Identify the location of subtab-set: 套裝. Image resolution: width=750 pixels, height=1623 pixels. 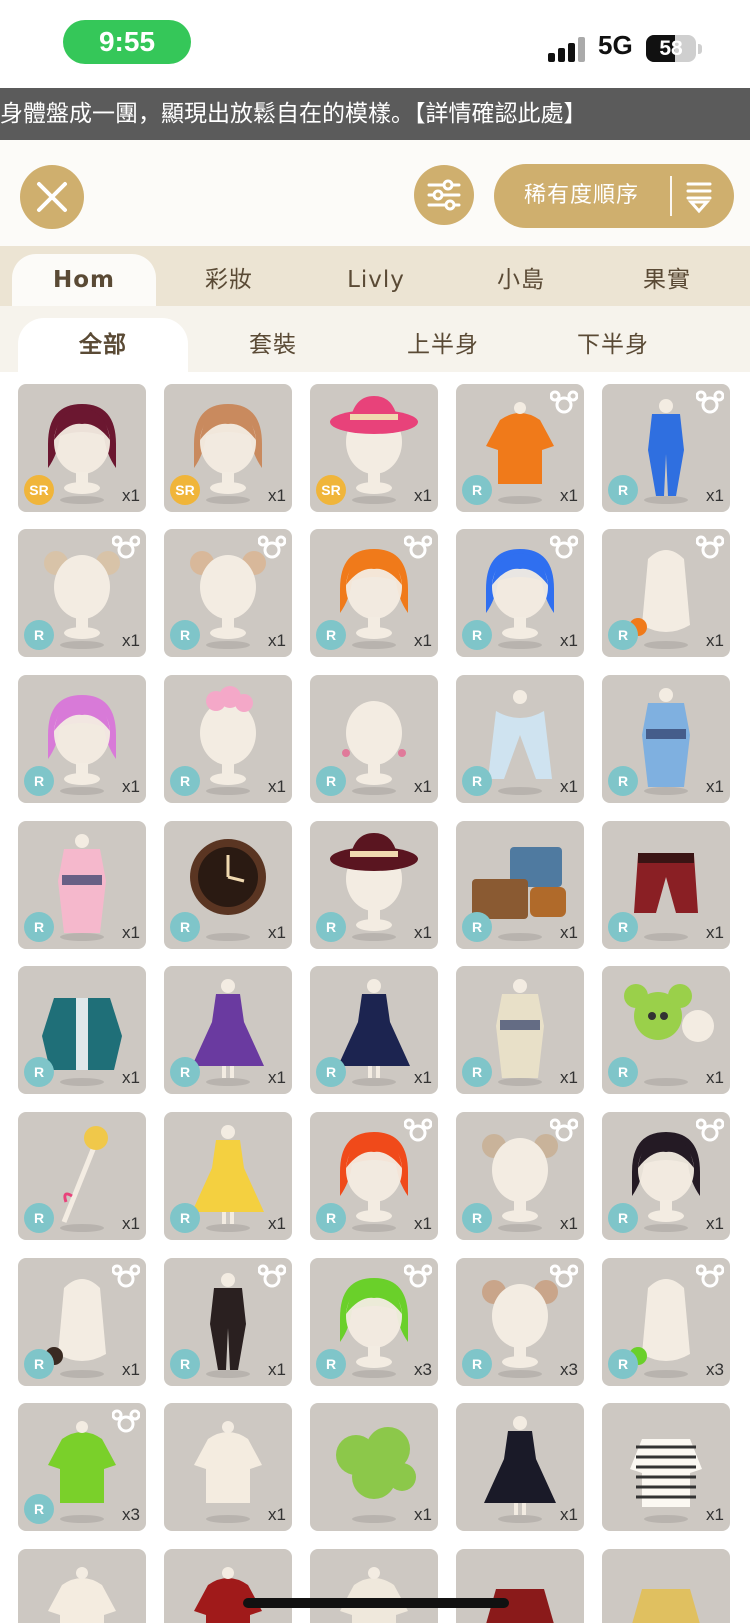
(273, 345).